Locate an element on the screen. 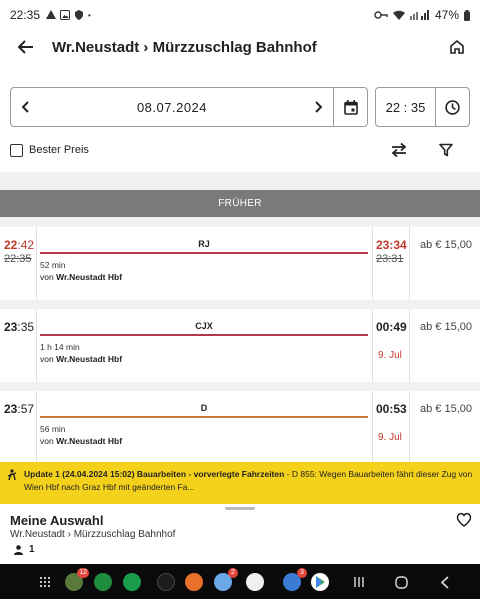 The height and width of the screenshot is (599, 480). calendar-button is located at coordinates (350, 107).